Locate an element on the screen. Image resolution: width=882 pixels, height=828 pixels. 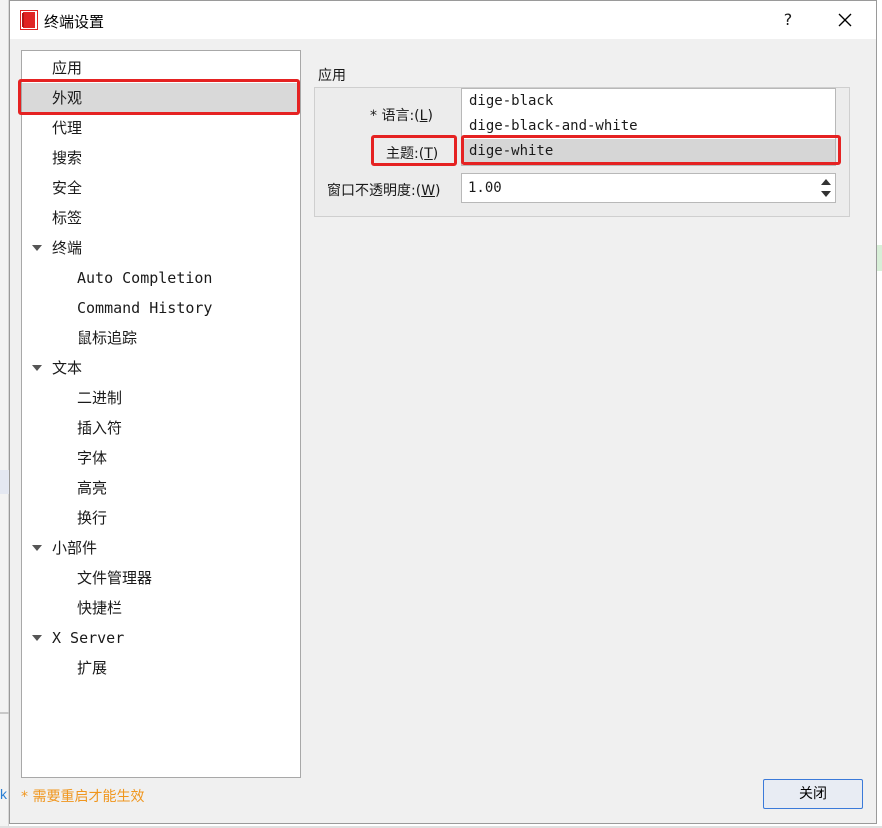
nav-item-x-server: X Server is located at coordinates (88, 638).